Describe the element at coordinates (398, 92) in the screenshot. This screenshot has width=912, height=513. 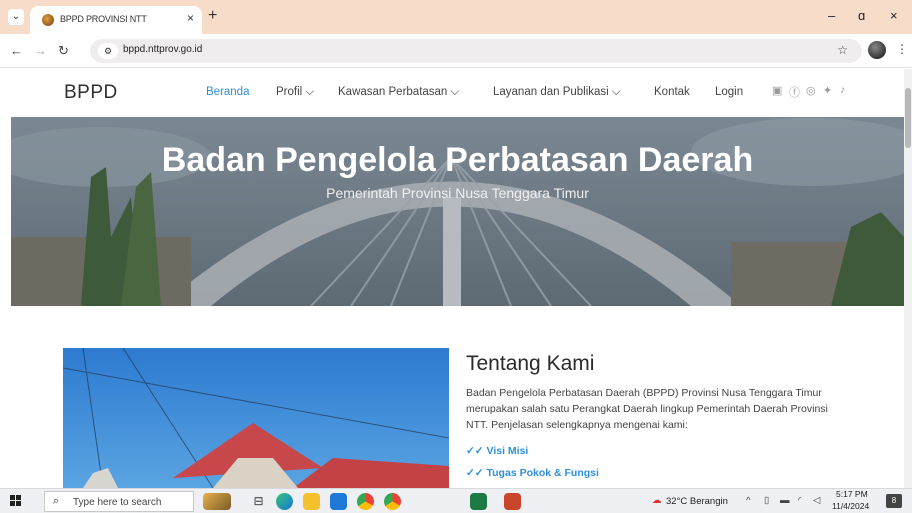
I see `nav-kawasan-perbatasan: Kawasan Perbatasan ⌵` at that location.